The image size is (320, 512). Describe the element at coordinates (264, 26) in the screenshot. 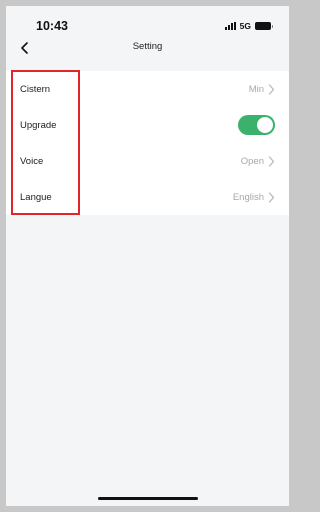

I see `battery-icon` at that location.